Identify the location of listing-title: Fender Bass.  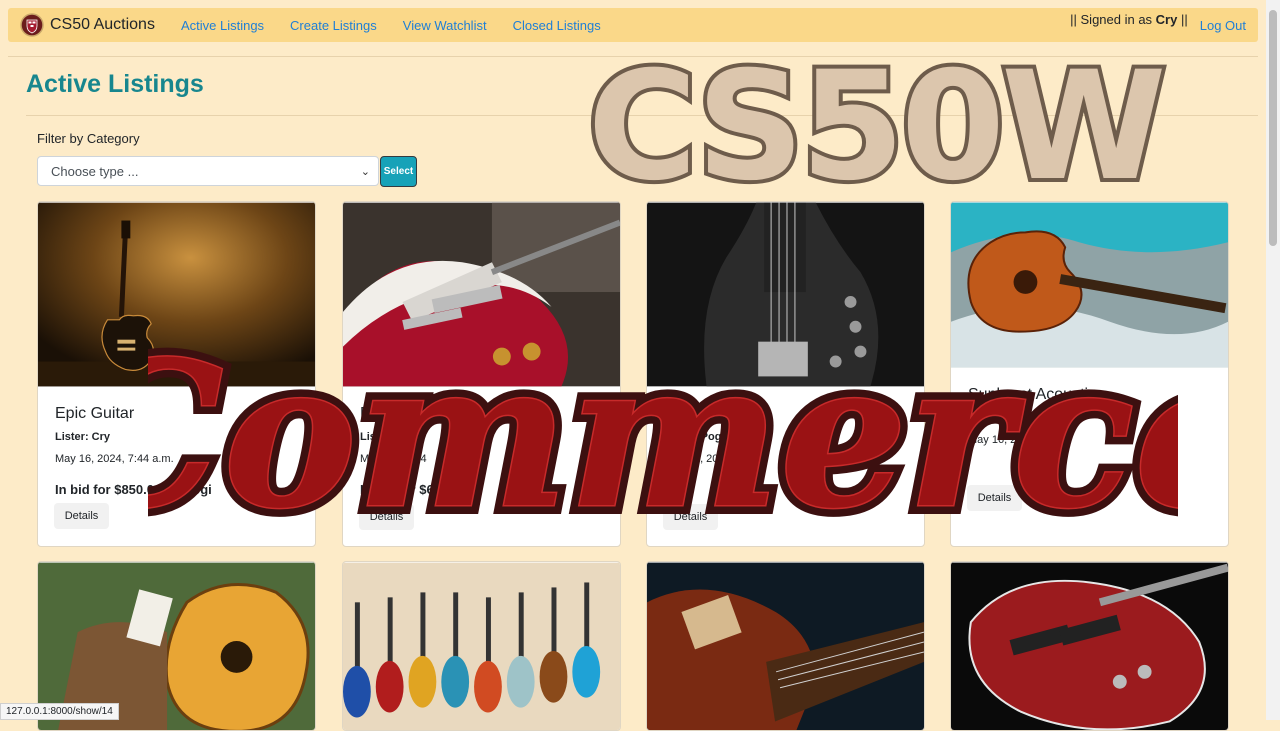
(709, 413).